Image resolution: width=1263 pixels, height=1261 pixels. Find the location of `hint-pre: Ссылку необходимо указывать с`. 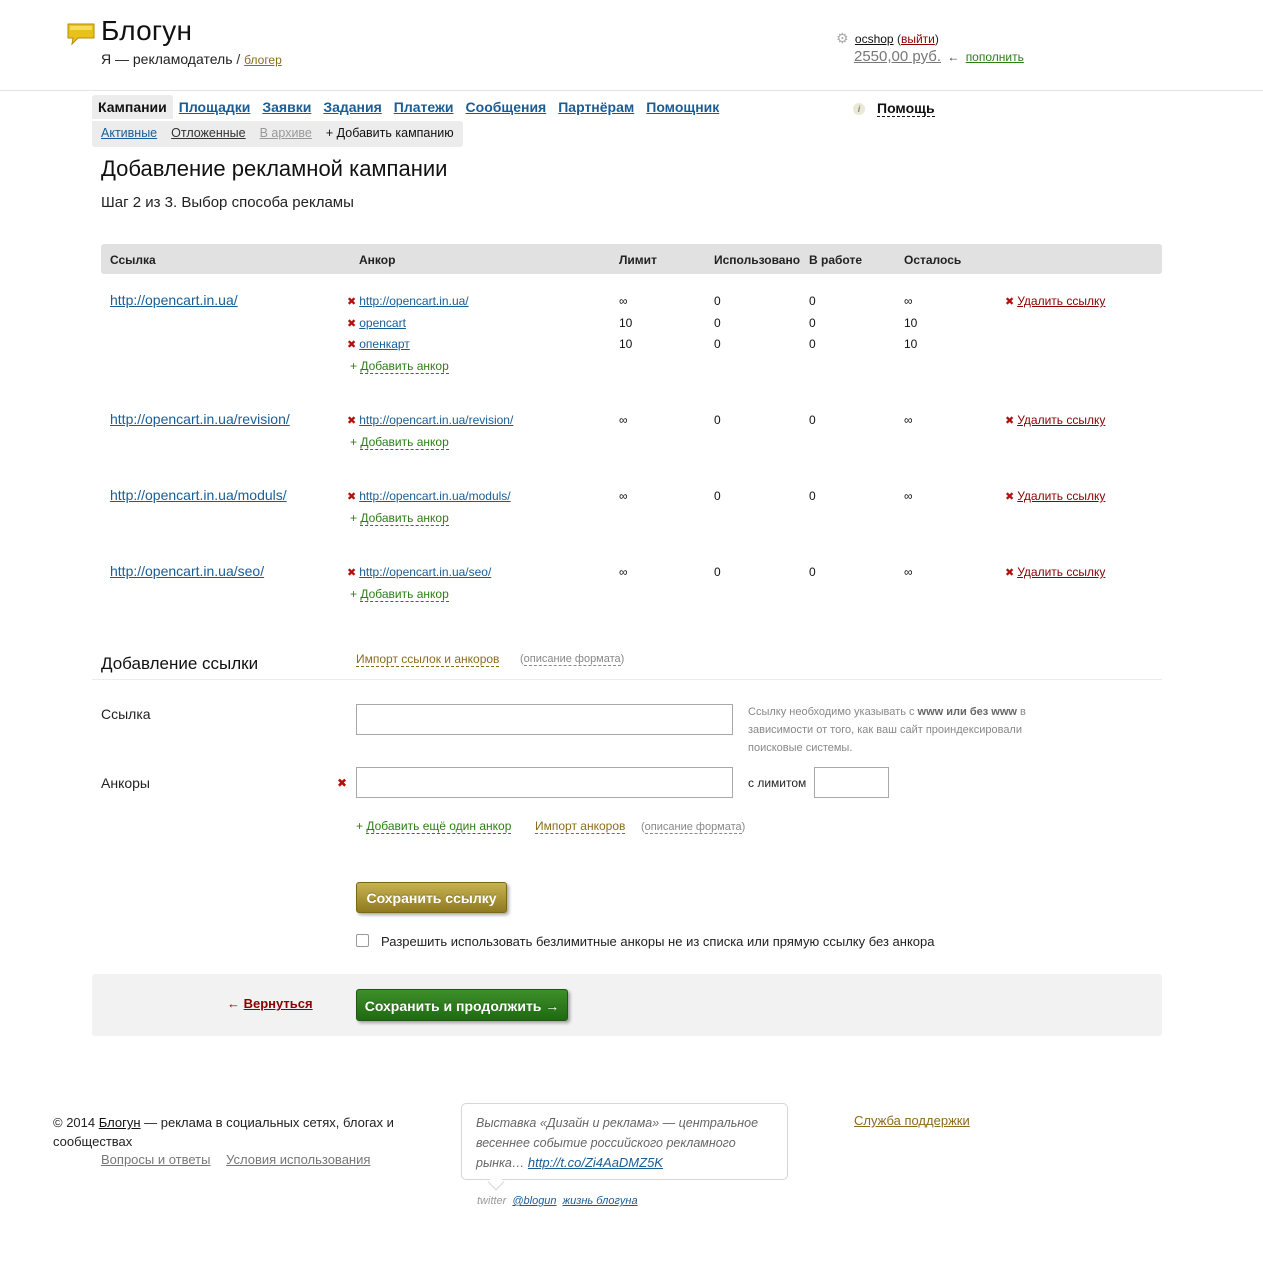

hint-pre: Ссылку необходимо указывать с is located at coordinates (833, 712).